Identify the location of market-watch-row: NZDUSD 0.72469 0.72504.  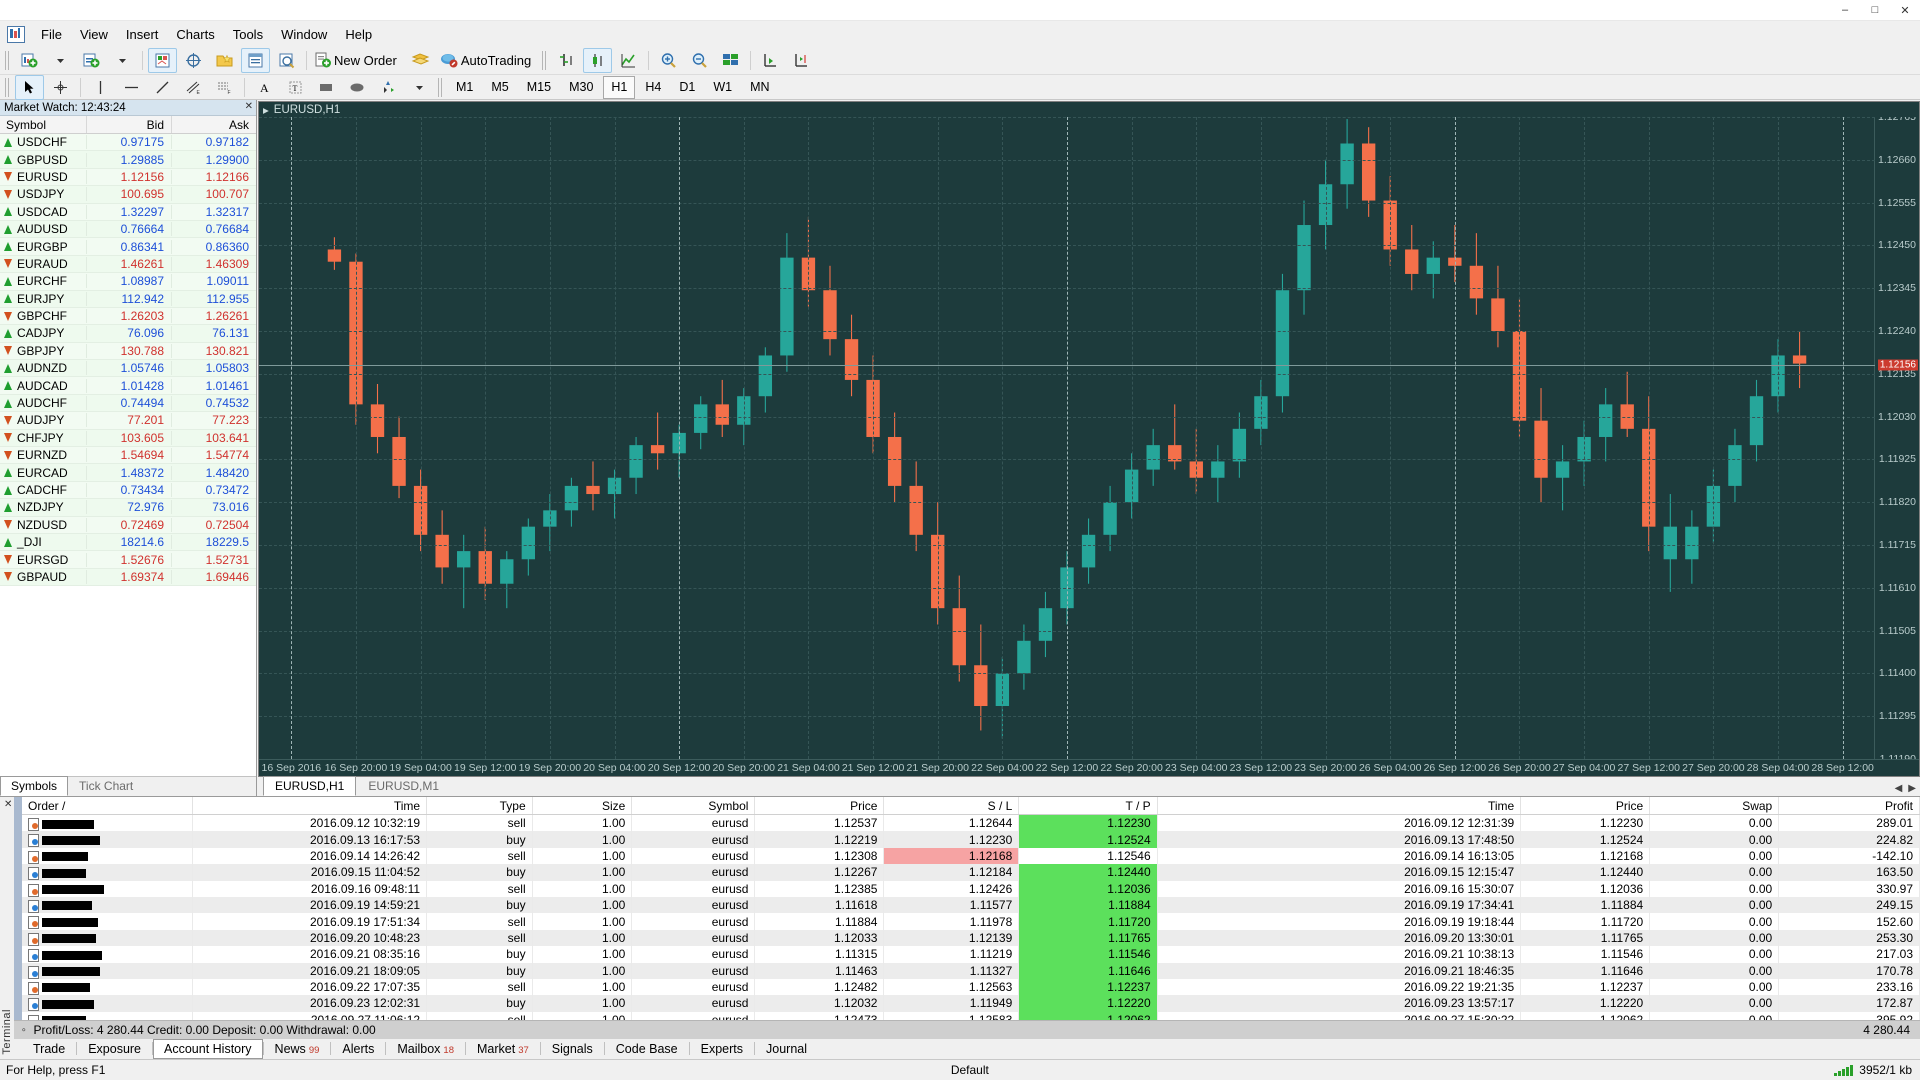
(128, 525).